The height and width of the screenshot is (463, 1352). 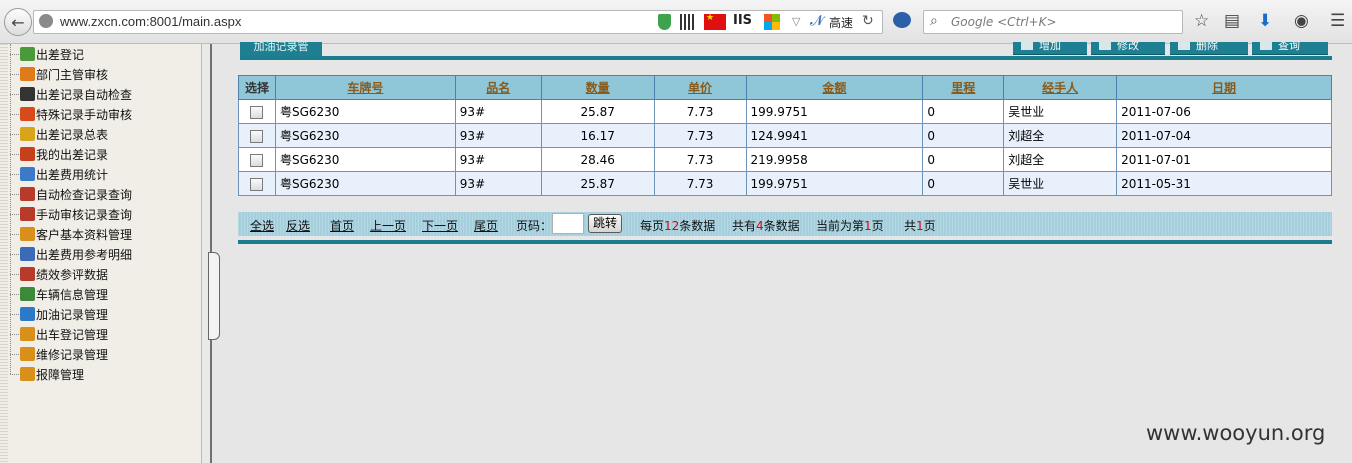 I want to click on bird-extension-icon, so click(x=902, y=20).